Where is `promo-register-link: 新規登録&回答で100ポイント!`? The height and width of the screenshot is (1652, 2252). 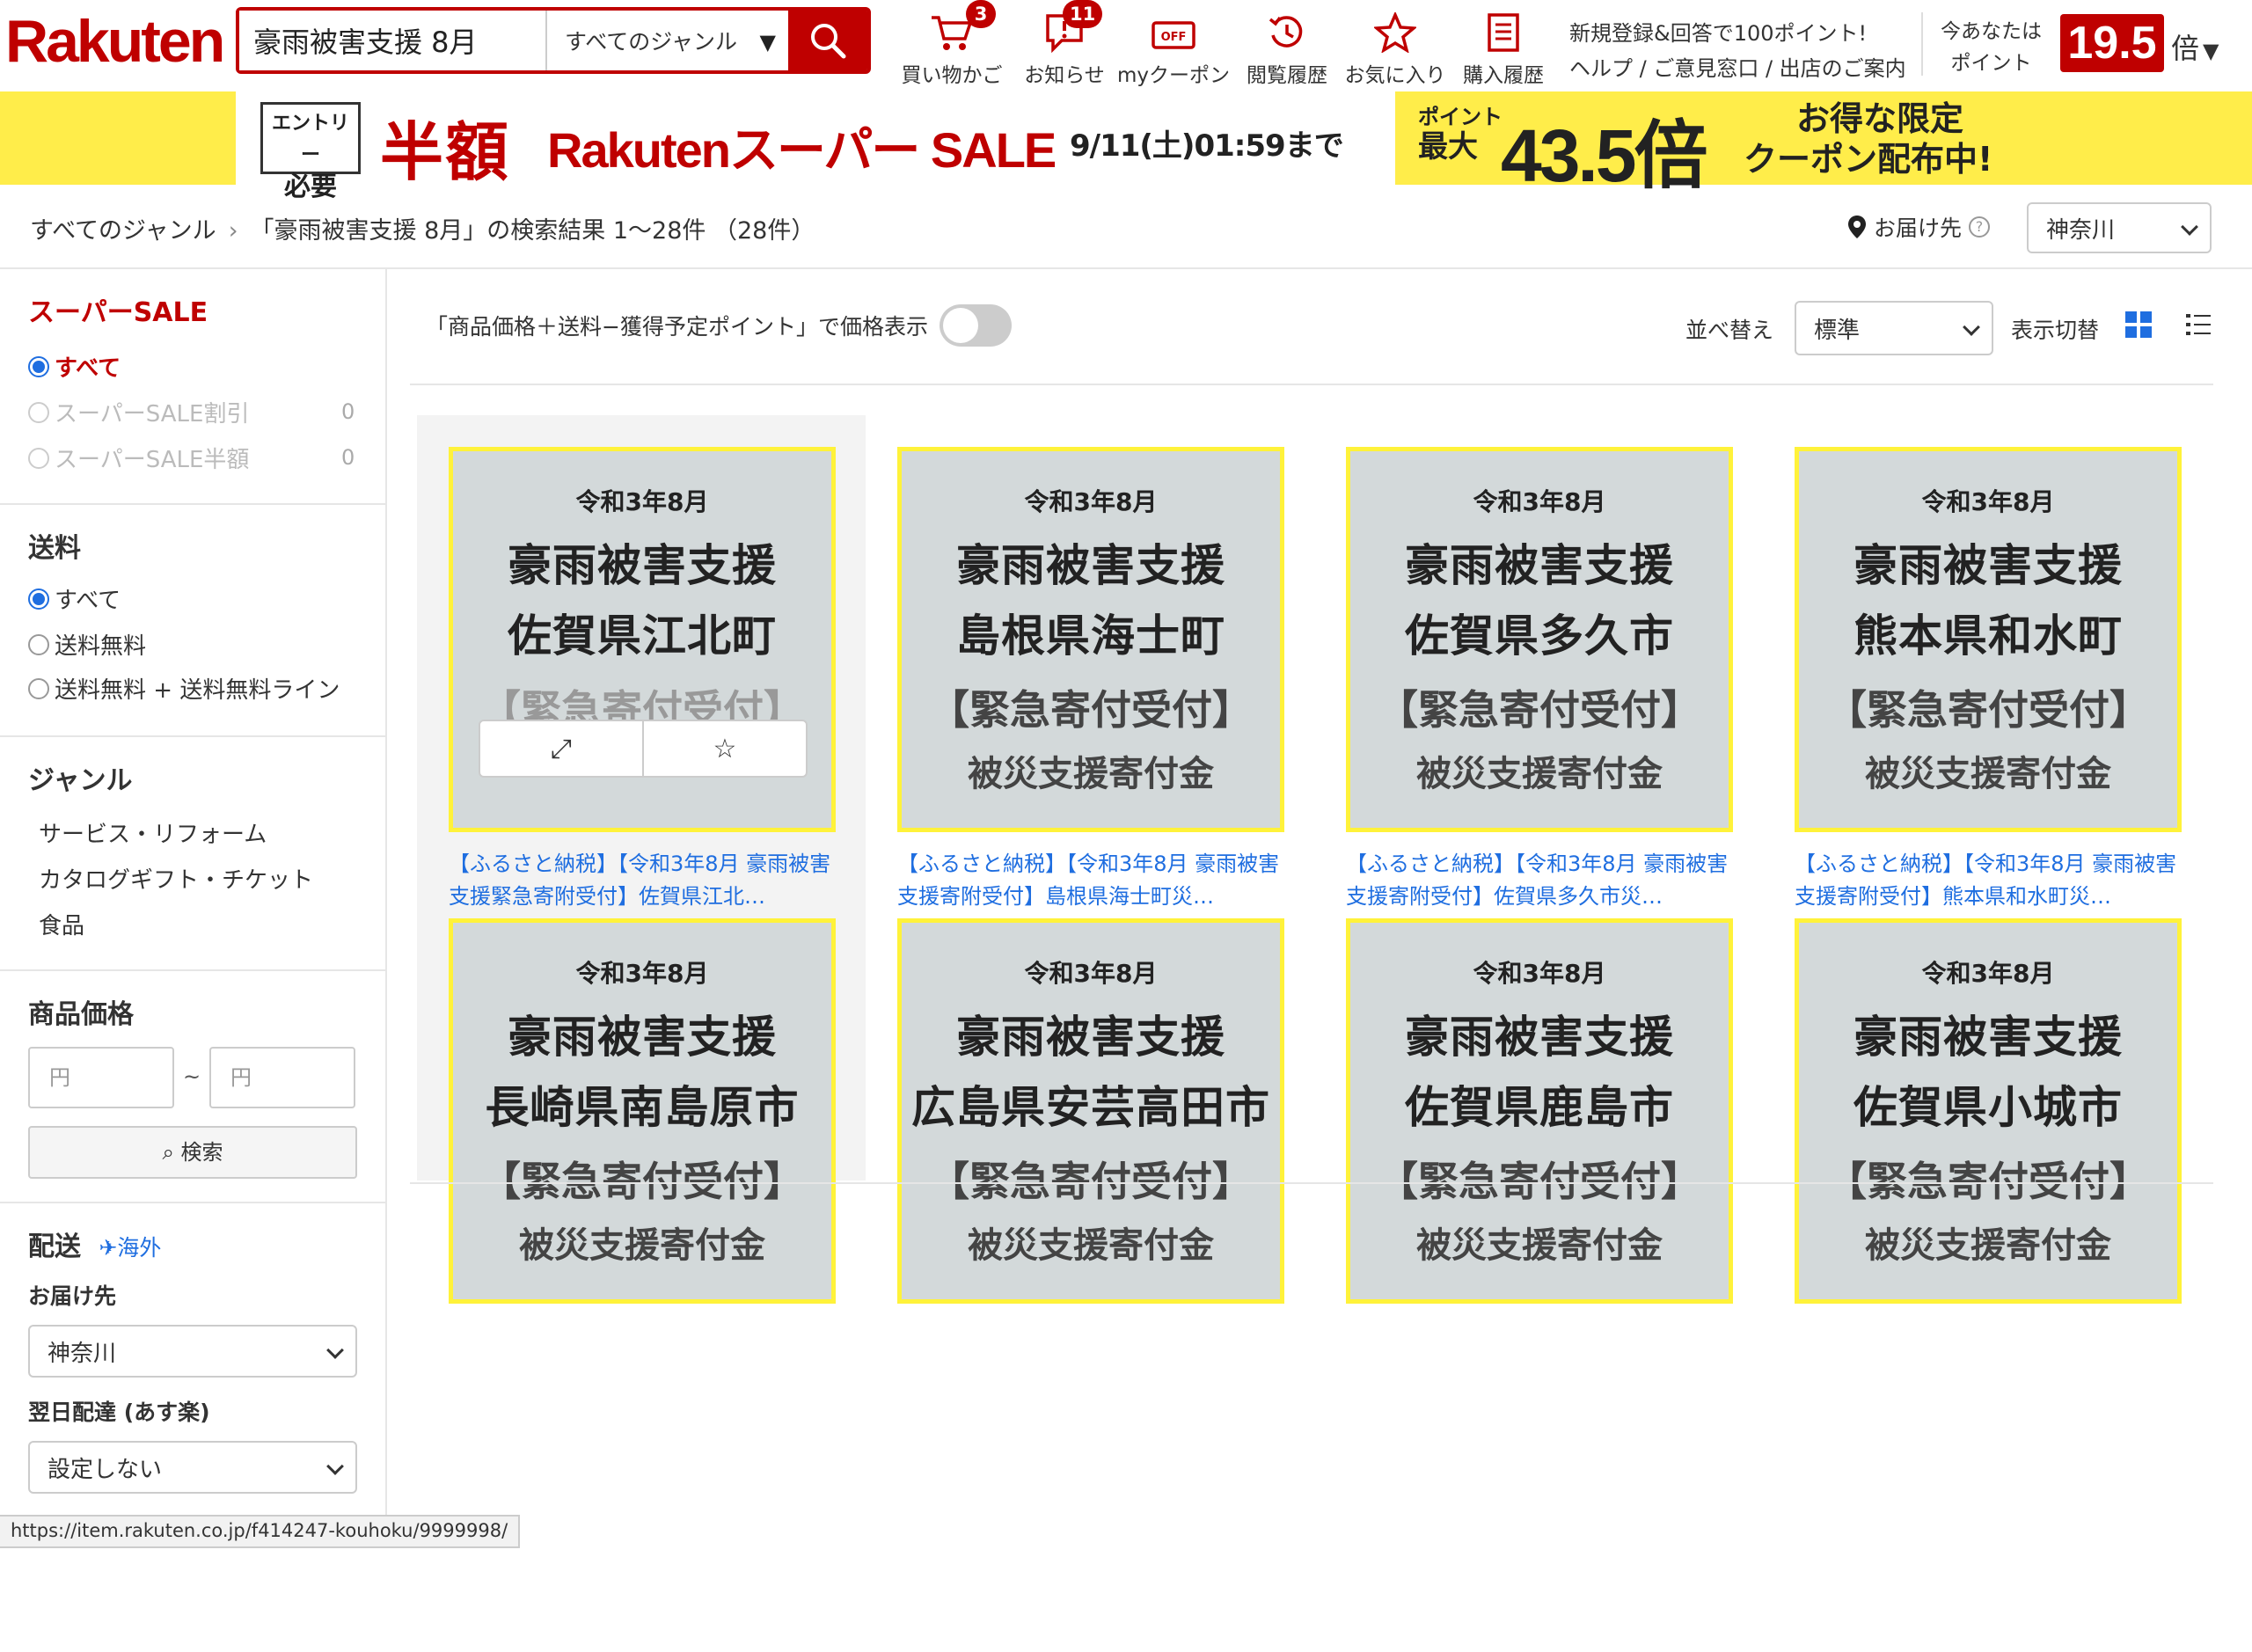
promo-register-link: 新規登録&回答で100ポイント! is located at coordinates (1737, 33).